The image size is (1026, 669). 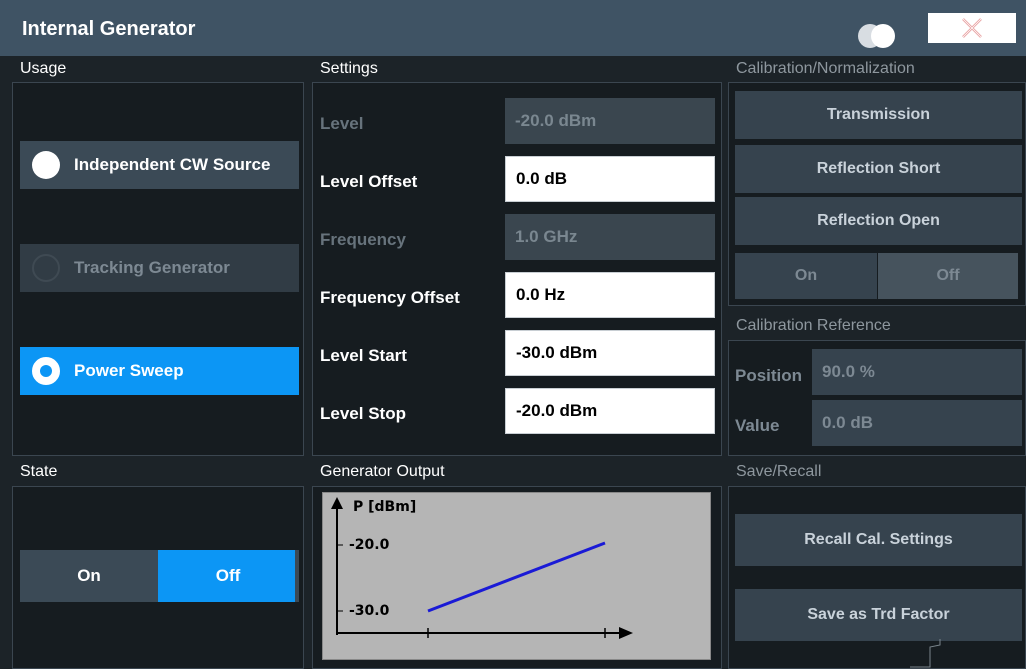 I want to click on frequency-offset-label: Frequency Offset, so click(x=390, y=297).